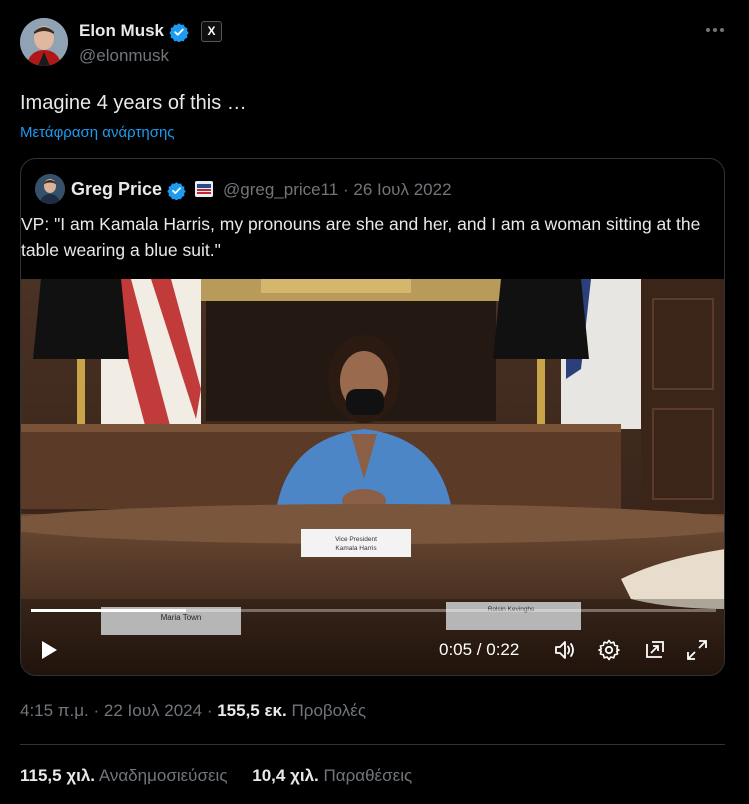  What do you see at coordinates (117, 189) in the screenshot?
I see `quoted-author-name-text: Greg Price` at bounding box center [117, 189].